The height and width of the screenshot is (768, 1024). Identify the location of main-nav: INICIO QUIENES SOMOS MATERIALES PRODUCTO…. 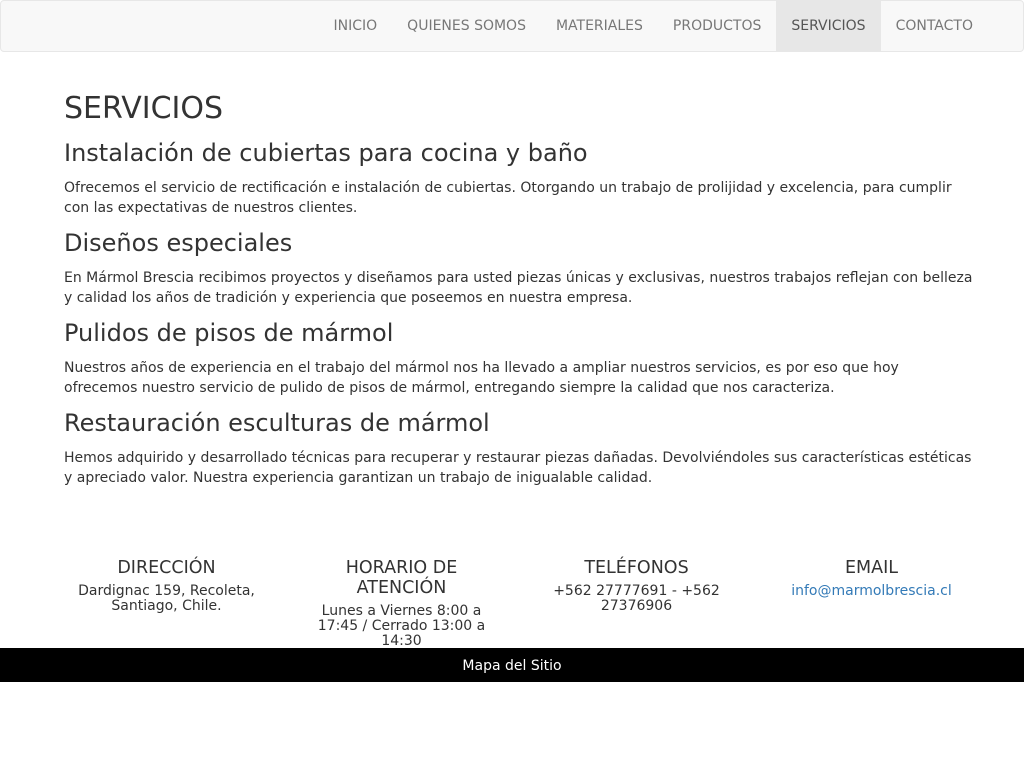
(653, 26).